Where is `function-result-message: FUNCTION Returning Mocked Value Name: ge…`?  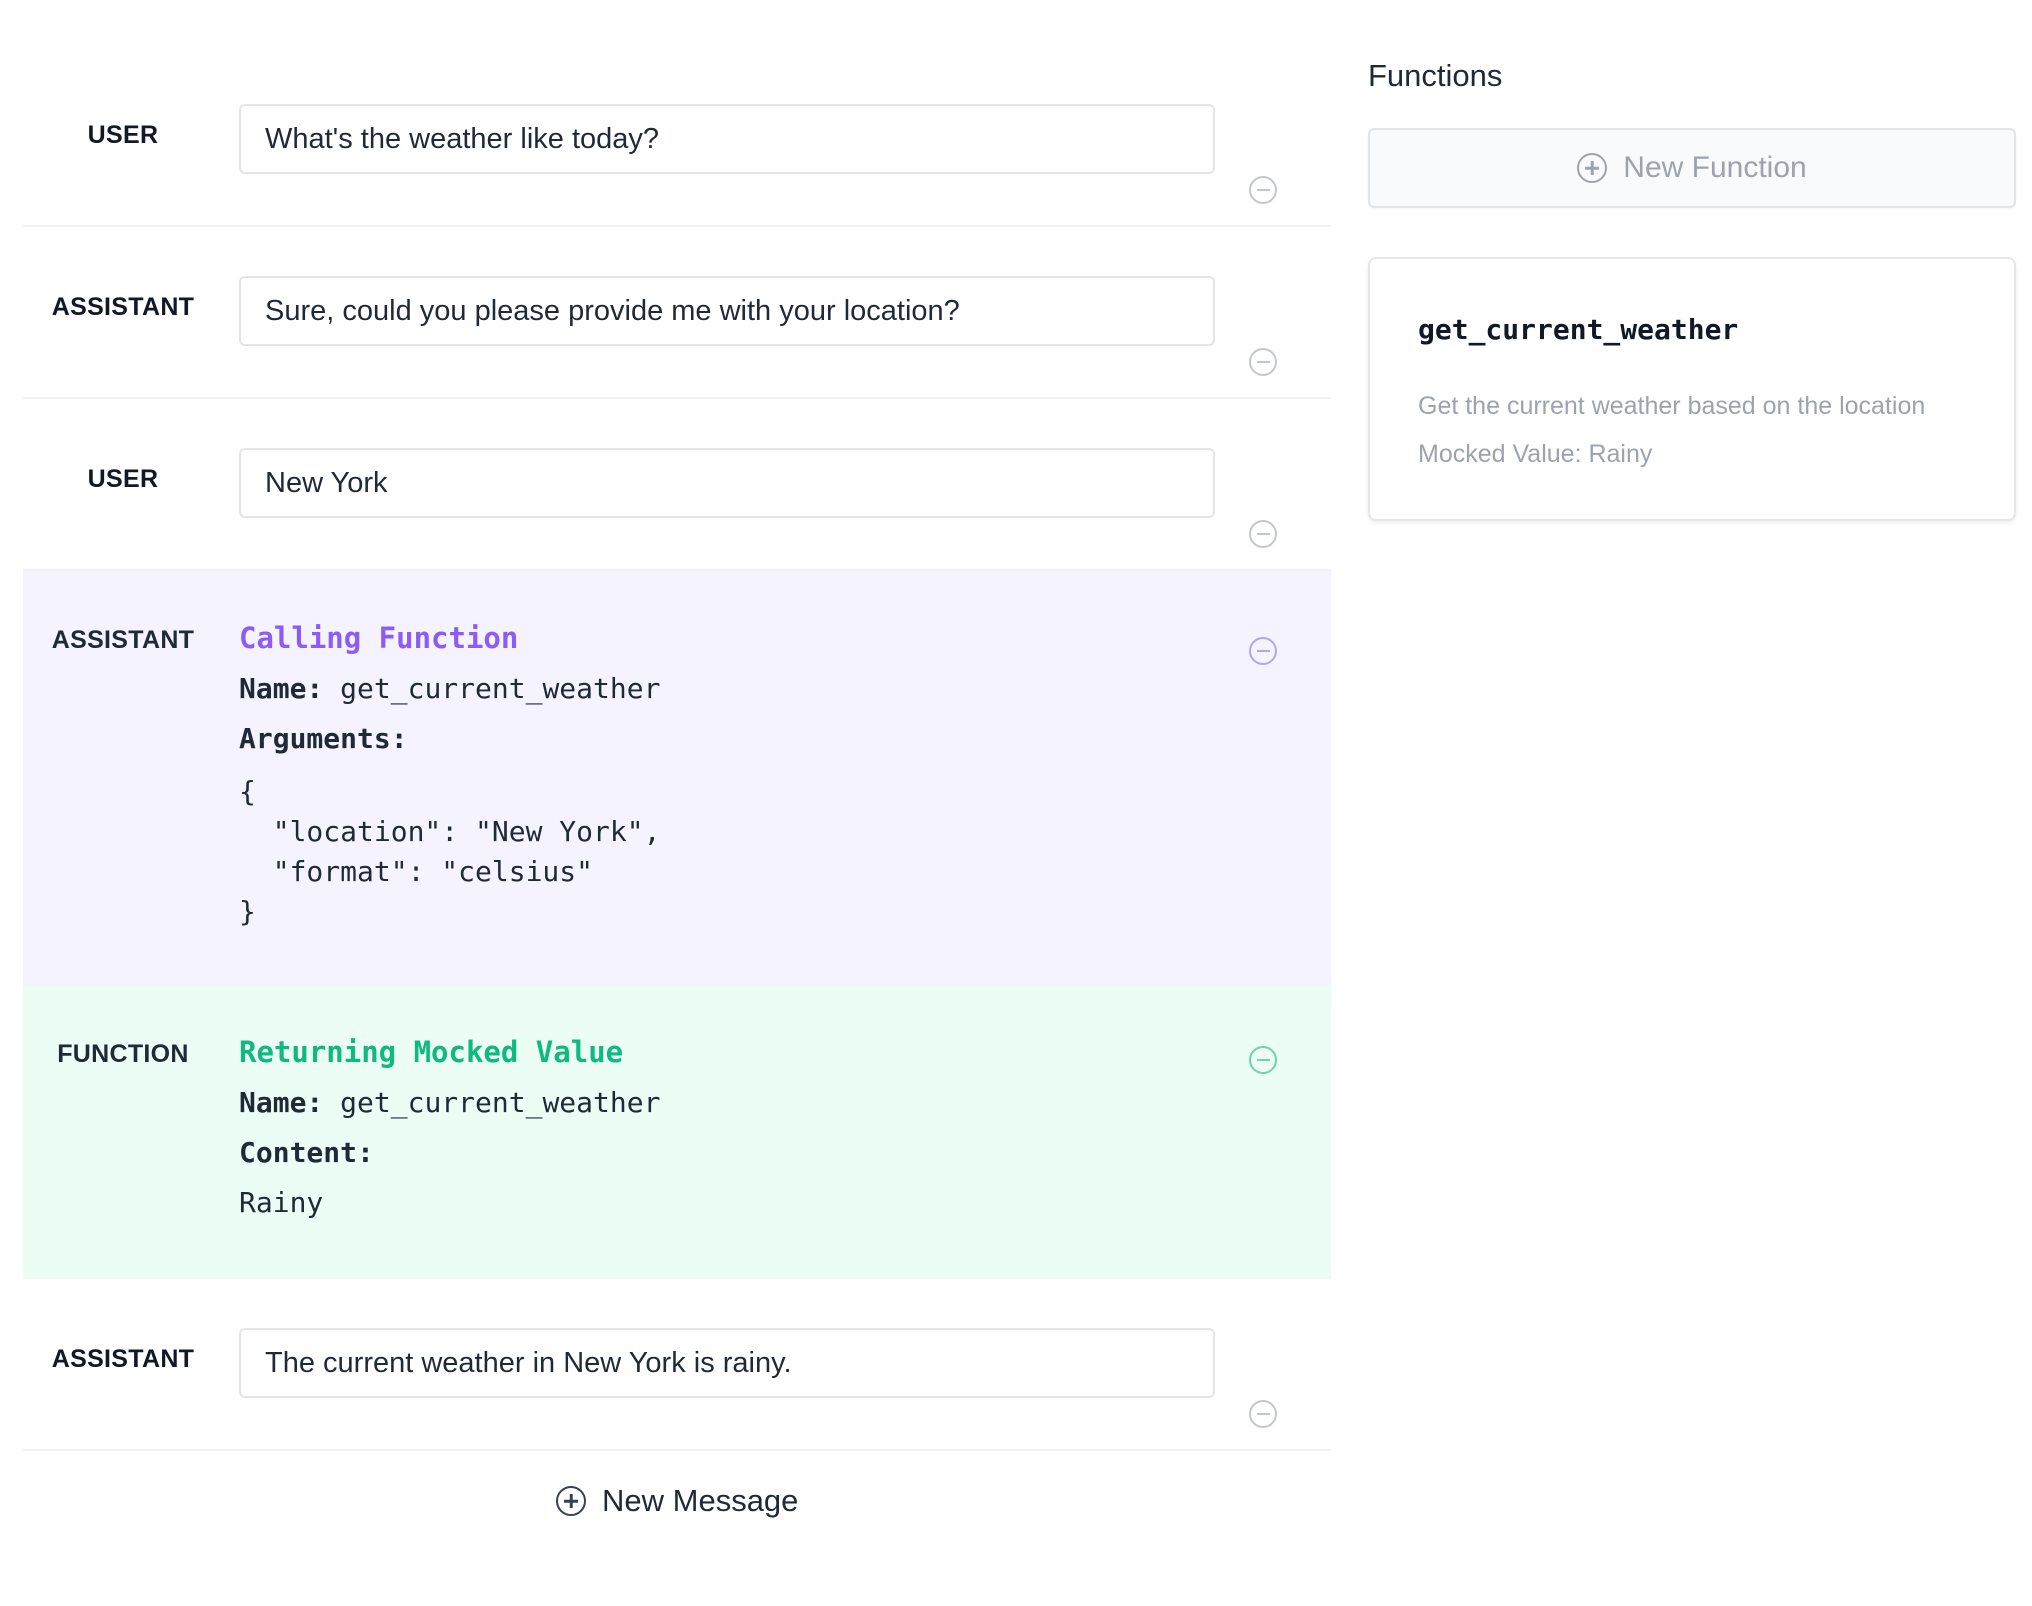 function-result-message: FUNCTION Returning Mocked Value Name: ge… is located at coordinates (677, 1132).